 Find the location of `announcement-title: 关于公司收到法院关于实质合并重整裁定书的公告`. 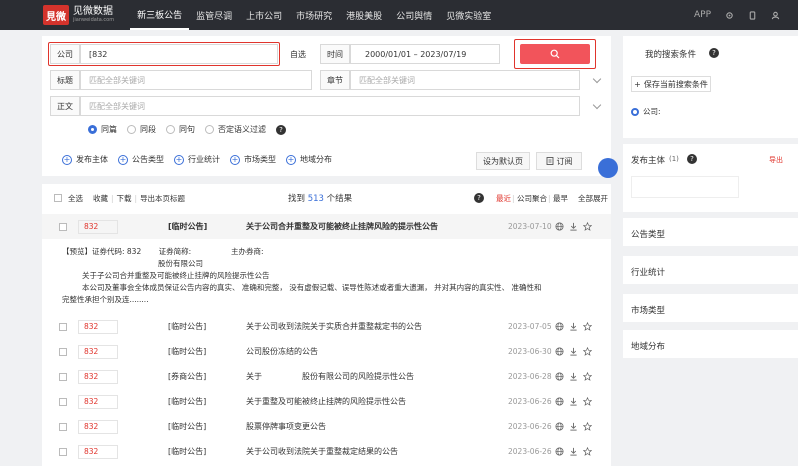

announcement-title: 关于公司收到法院关于实质合并重整裁定书的公告 is located at coordinates (334, 326).